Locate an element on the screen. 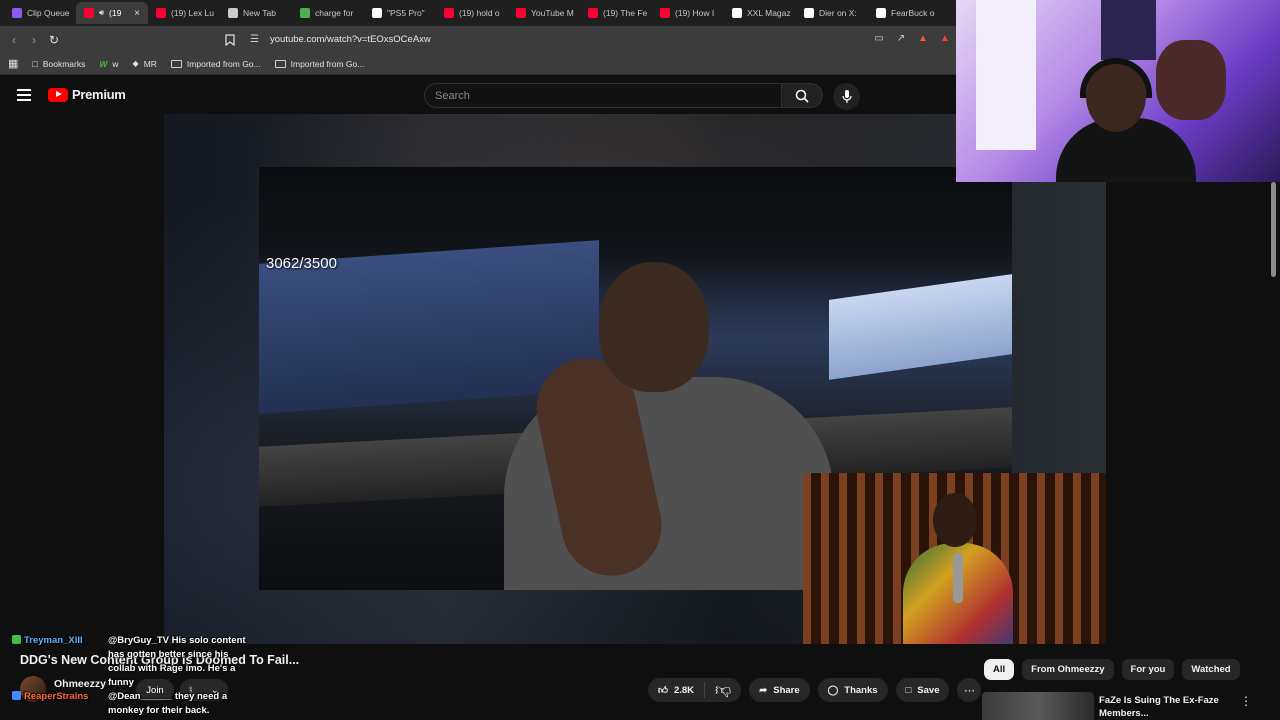 This screenshot has height=720, width=1280. tab-title: (19) The Fe is located at coordinates (625, 13).